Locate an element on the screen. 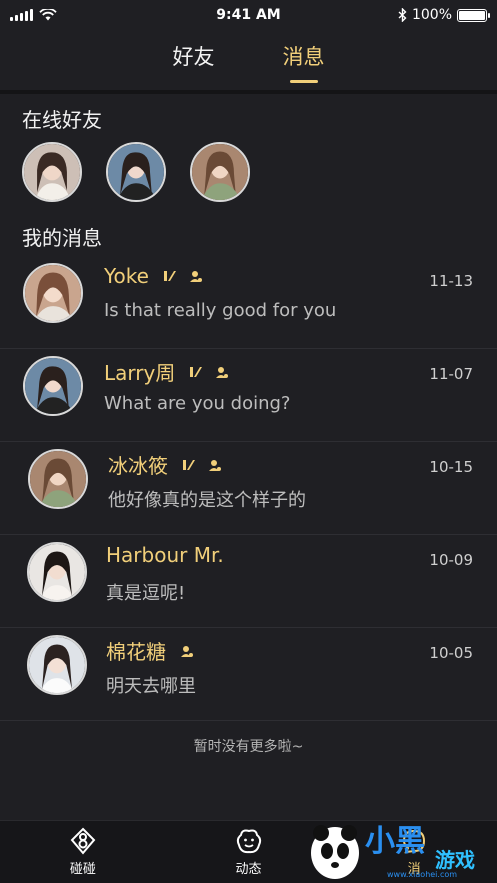 This screenshot has height=883, width=497. status-time: 9:41 AM is located at coordinates (248, 15).